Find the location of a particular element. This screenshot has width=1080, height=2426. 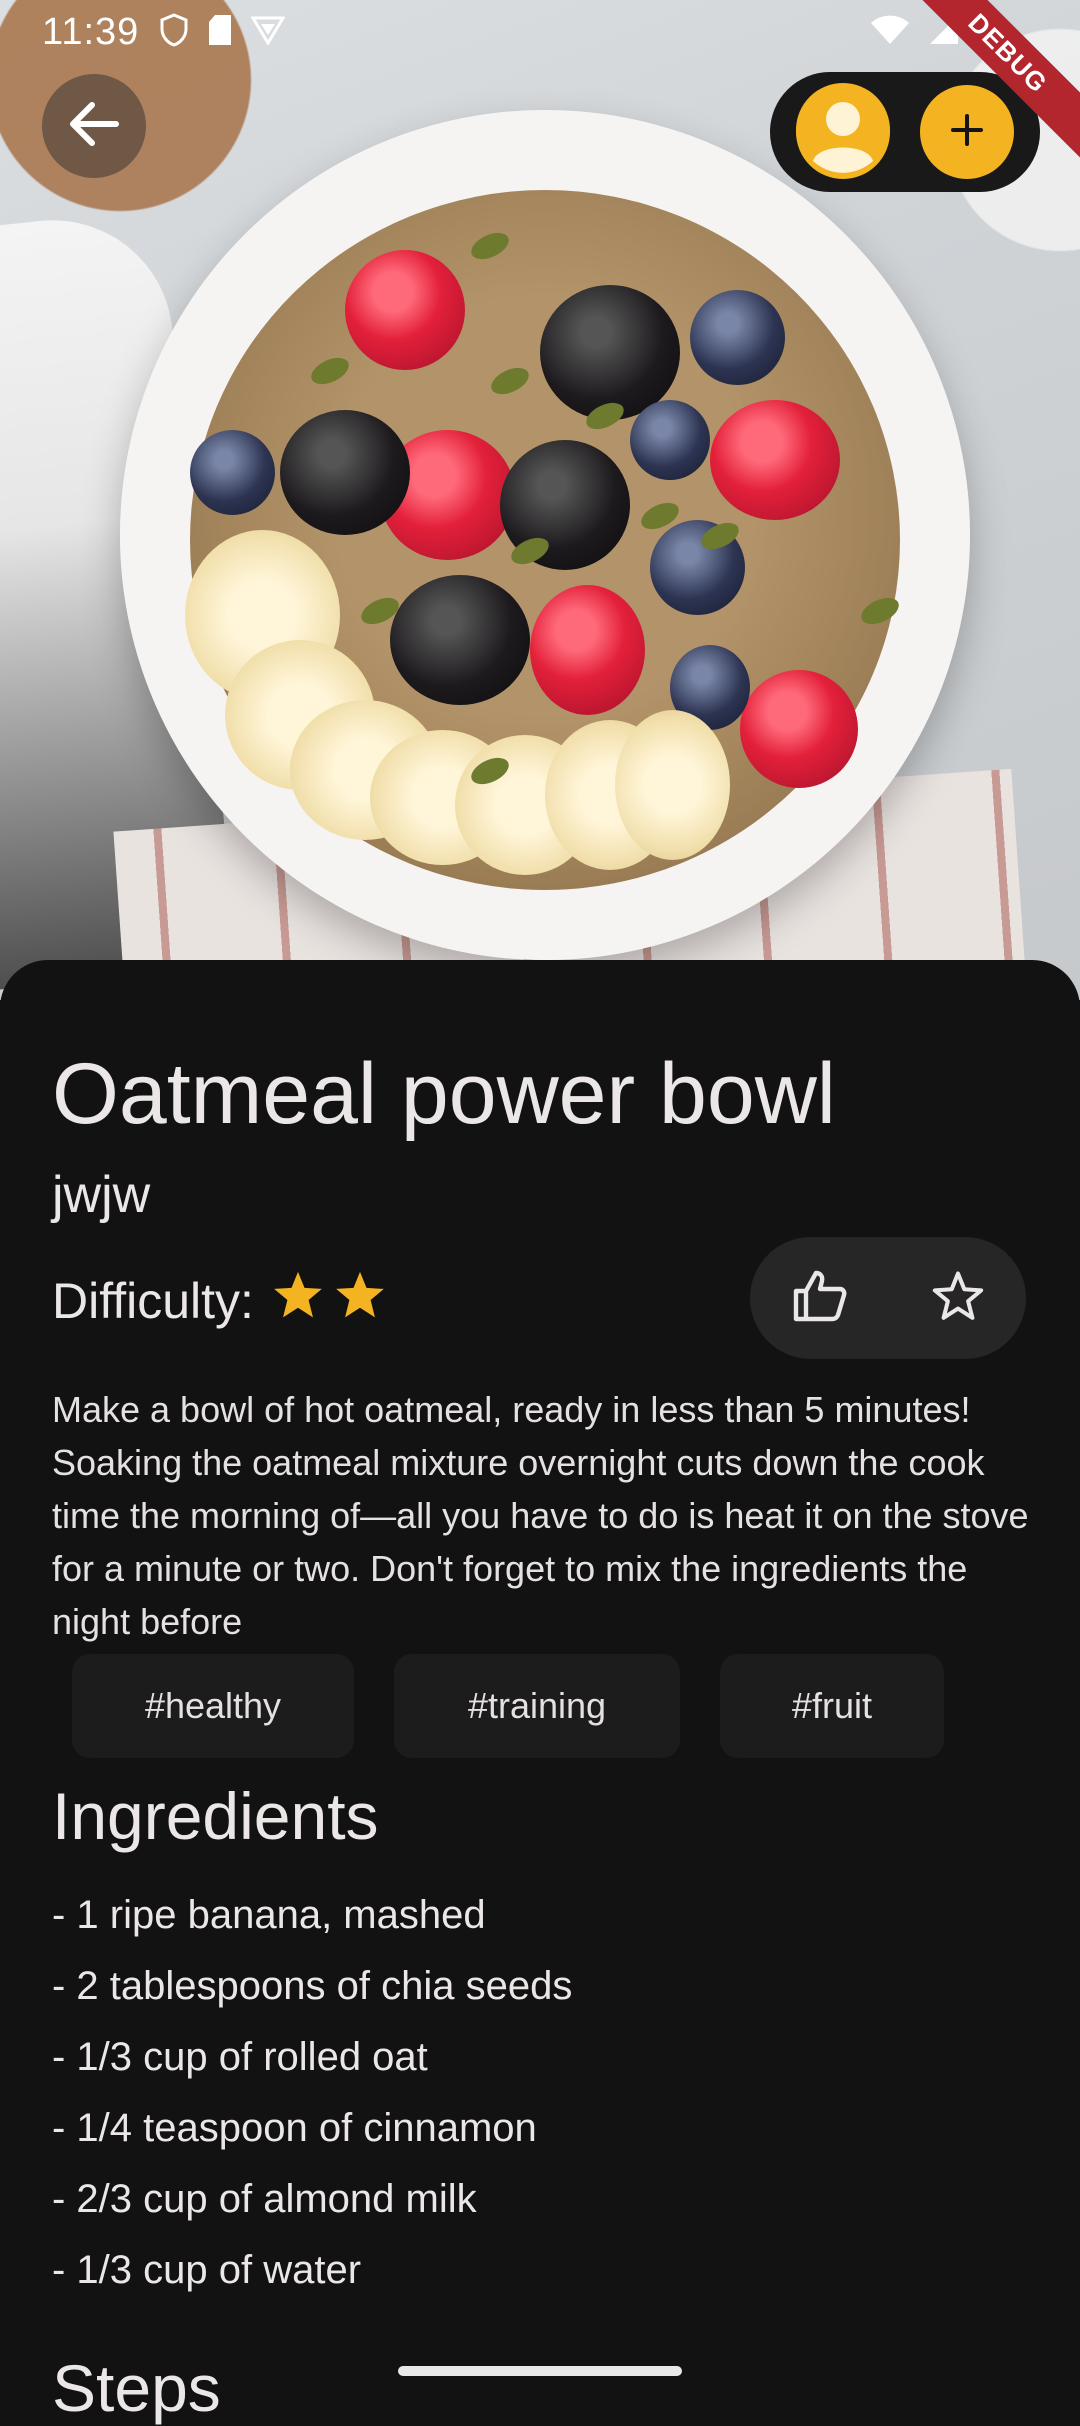

tag-list: #healthy #training #fruit is located at coordinates (508, 1706).